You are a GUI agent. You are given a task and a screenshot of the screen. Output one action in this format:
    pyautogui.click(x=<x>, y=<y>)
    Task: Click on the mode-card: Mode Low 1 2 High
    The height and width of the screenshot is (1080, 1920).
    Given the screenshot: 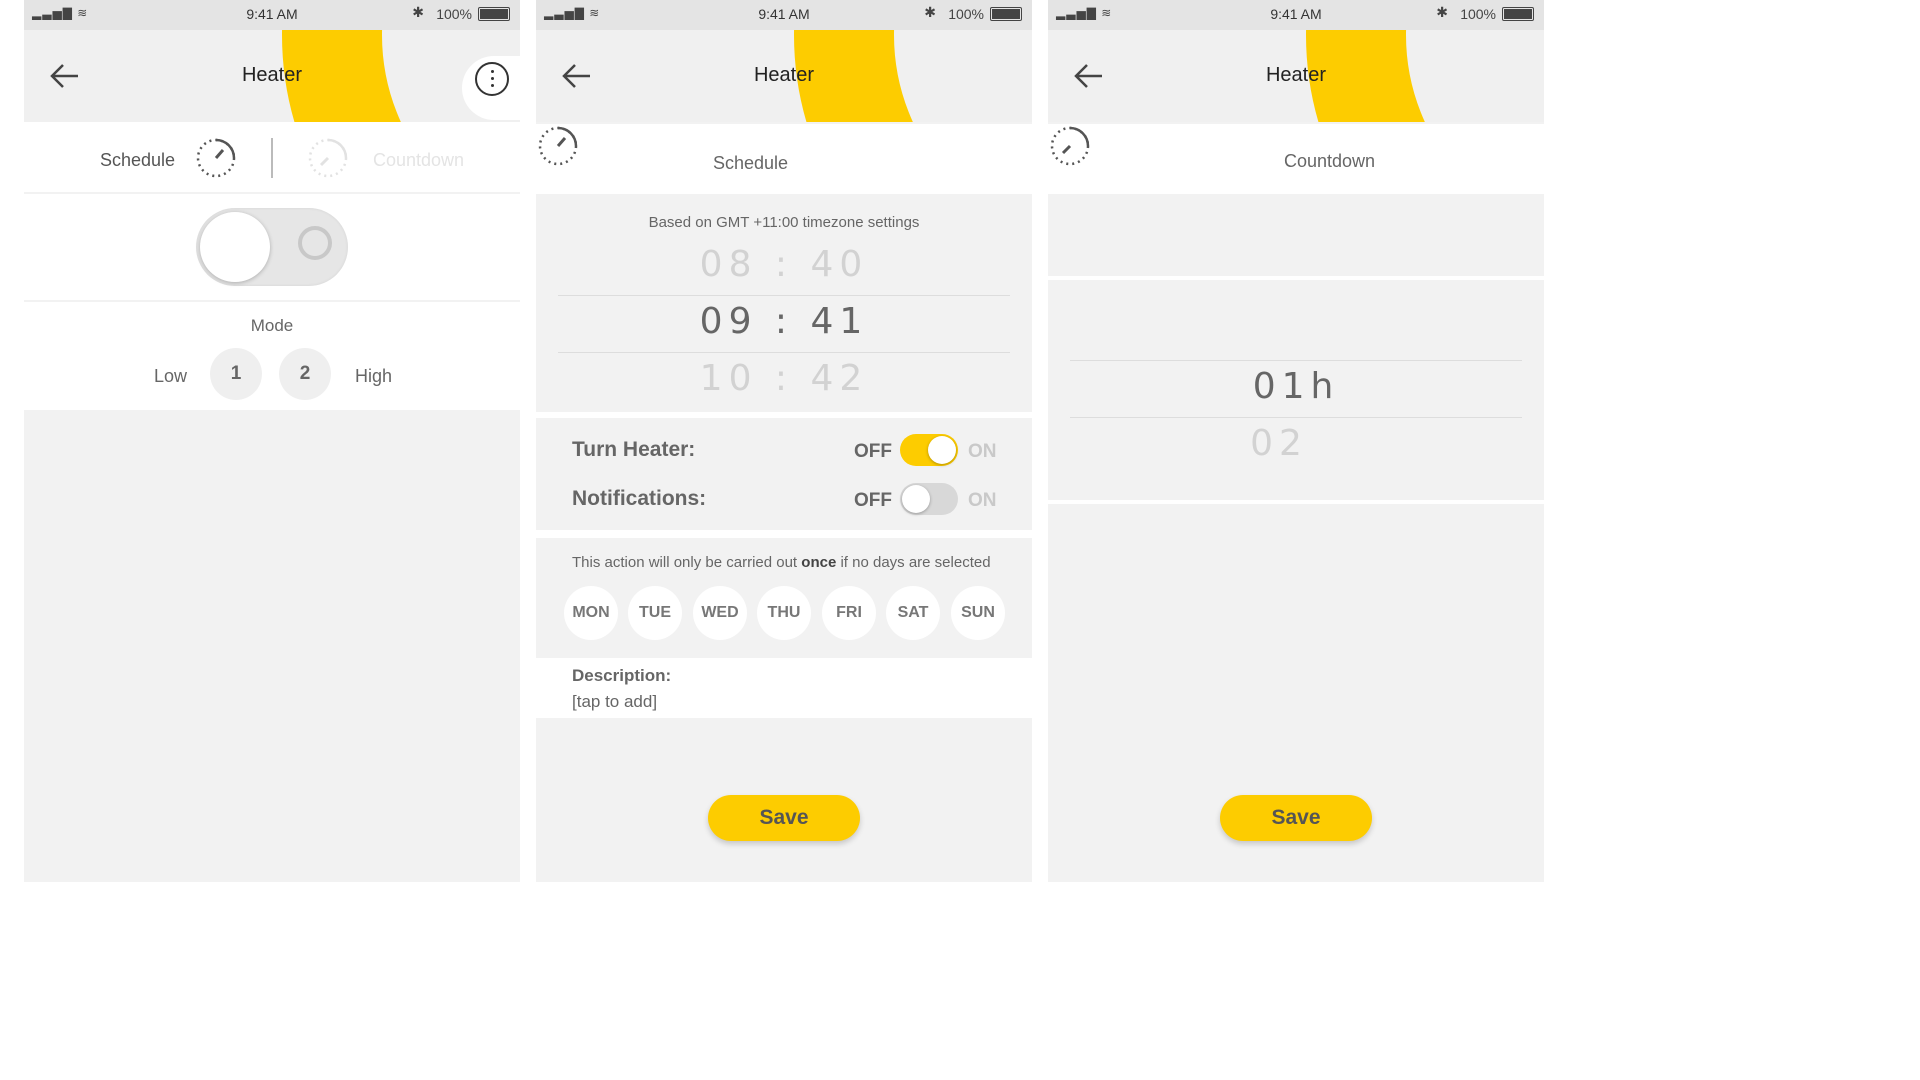 What is the action you would take?
    pyautogui.click(x=272, y=356)
    